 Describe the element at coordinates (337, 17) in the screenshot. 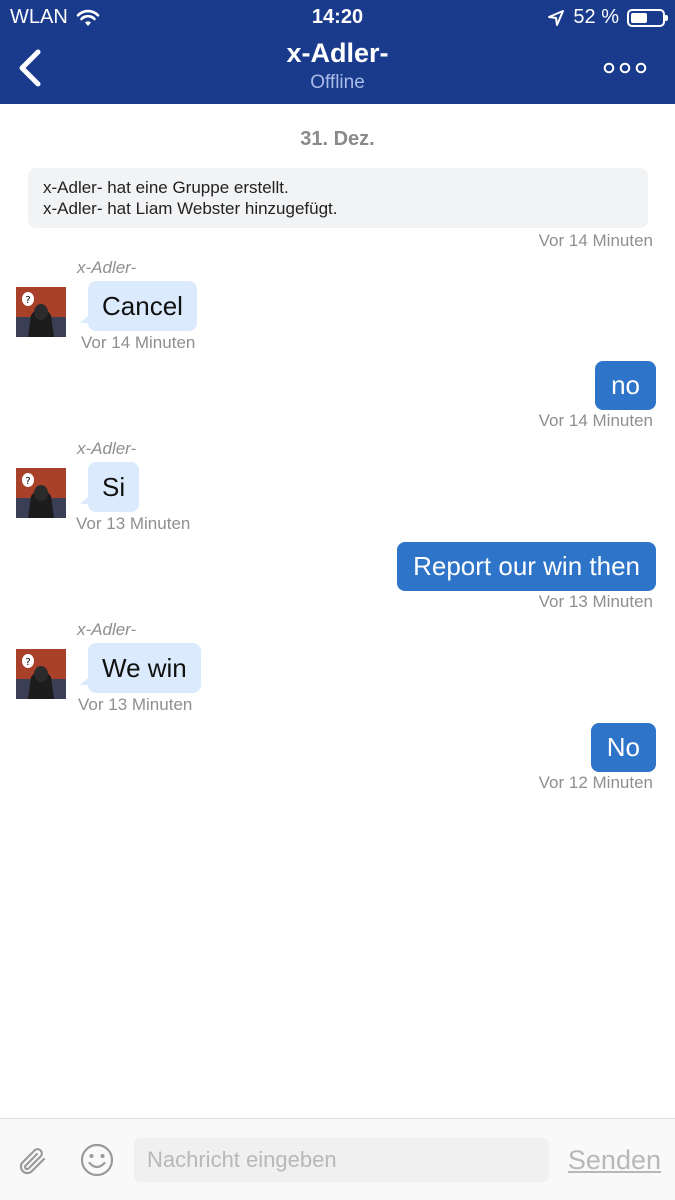

I see `status-bar: WLAN 14:20 52 %` at that location.